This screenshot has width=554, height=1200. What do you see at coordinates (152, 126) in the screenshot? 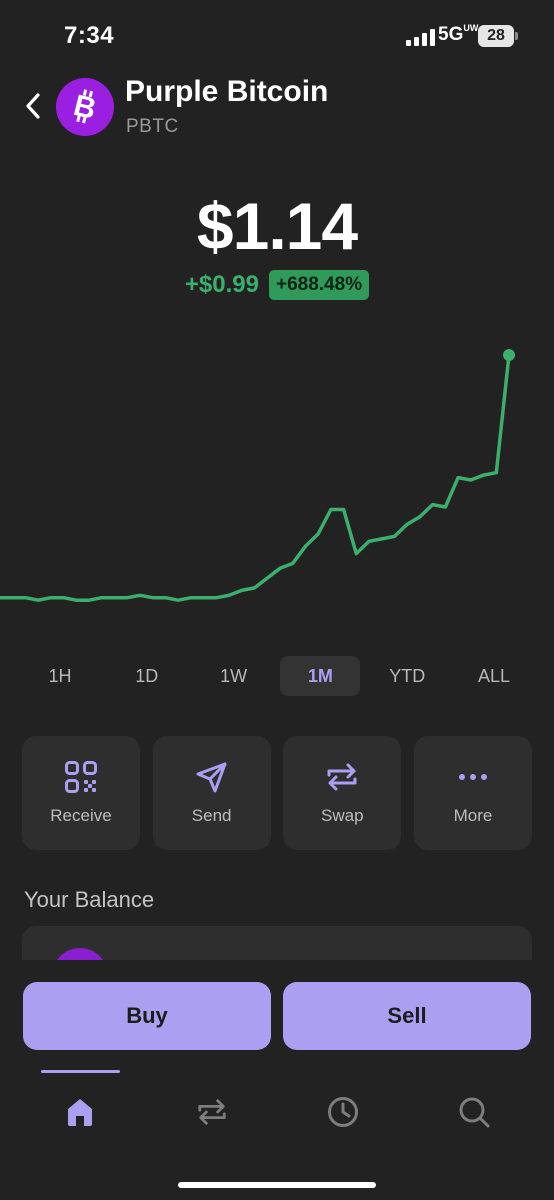
I see `coin-ticker: PBTC` at bounding box center [152, 126].